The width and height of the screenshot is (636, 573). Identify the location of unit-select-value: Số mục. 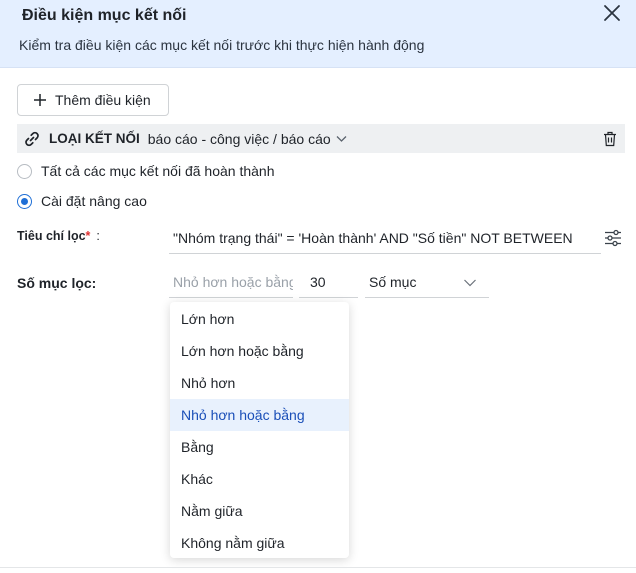
(393, 282).